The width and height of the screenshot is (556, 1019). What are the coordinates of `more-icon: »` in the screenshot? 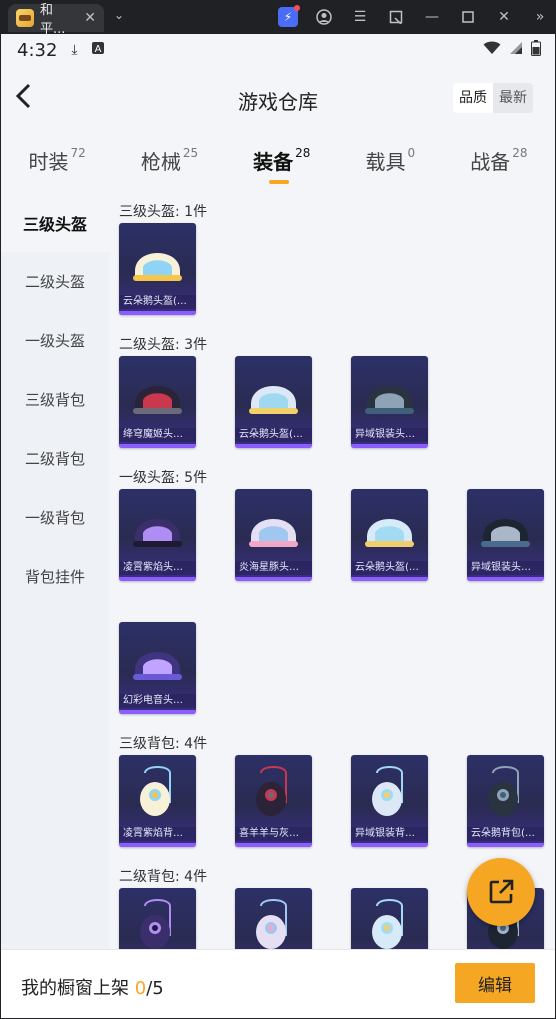 It's located at (540, 17).